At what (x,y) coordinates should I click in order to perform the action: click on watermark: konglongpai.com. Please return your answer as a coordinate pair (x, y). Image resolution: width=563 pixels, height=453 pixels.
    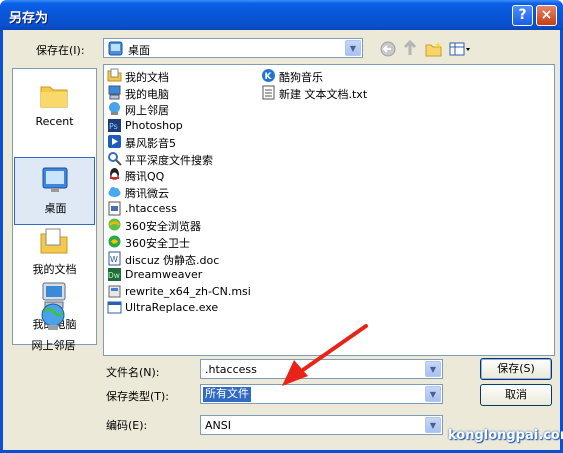
    Looking at the image, I should click on (505, 435).